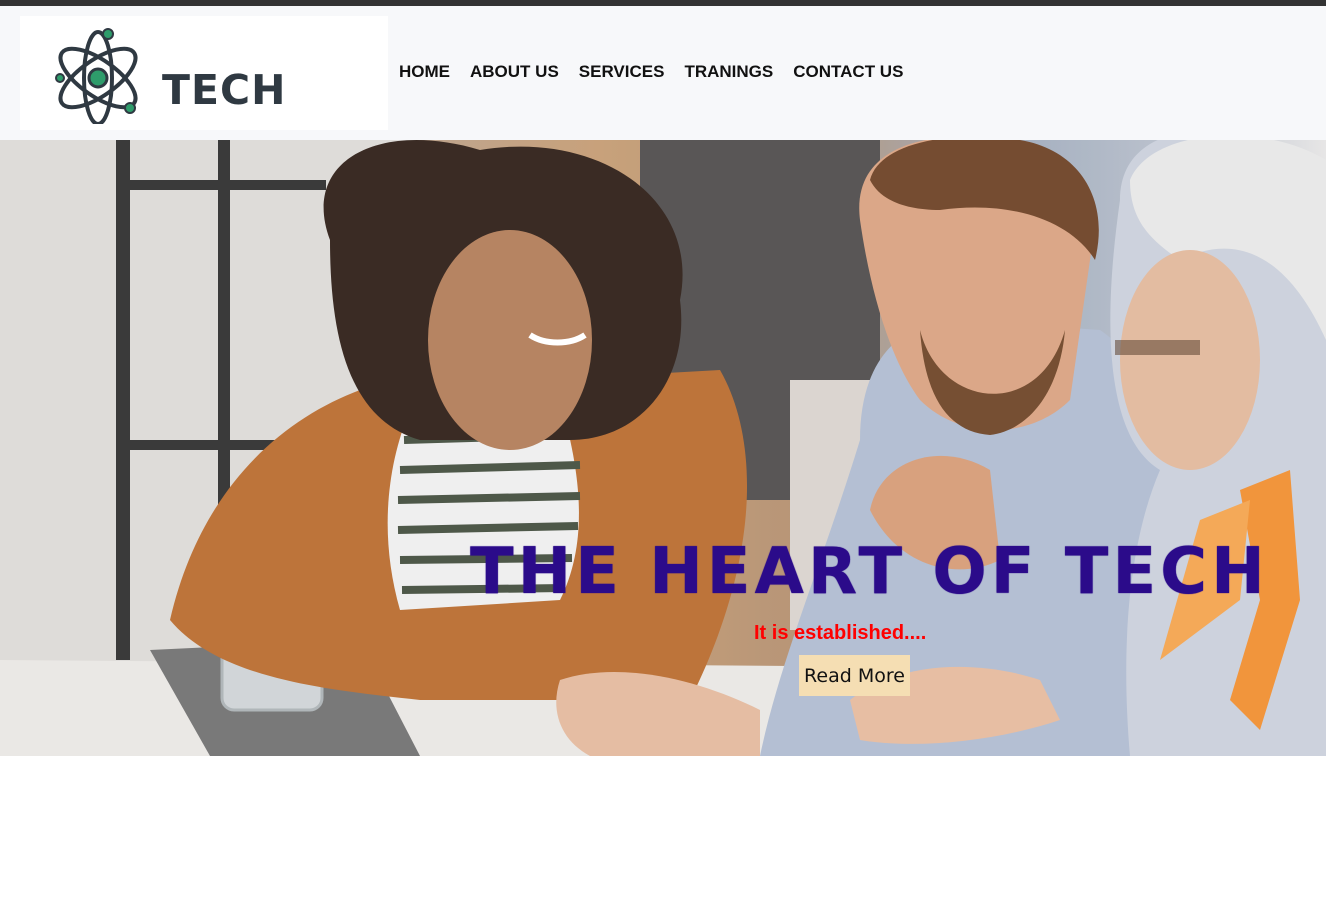 This screenshot has height=918, width=1326. I want to click on logo-text: TECH, so click(224, 90).